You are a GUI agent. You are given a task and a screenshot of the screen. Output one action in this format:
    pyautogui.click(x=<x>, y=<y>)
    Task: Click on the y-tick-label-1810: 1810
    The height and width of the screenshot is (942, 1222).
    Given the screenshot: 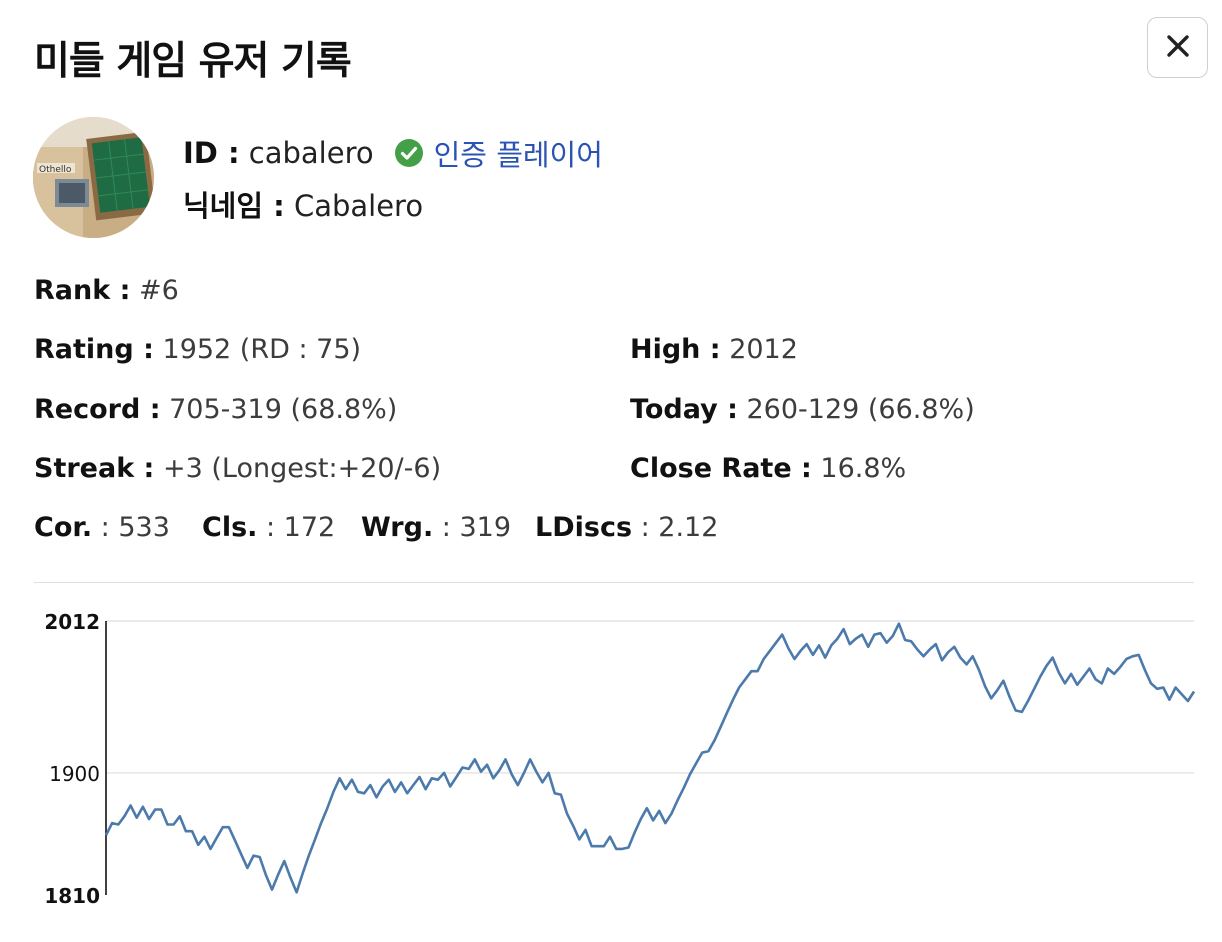 What is the action you would take?
    pyautogui.click(x=72, y=896)
    